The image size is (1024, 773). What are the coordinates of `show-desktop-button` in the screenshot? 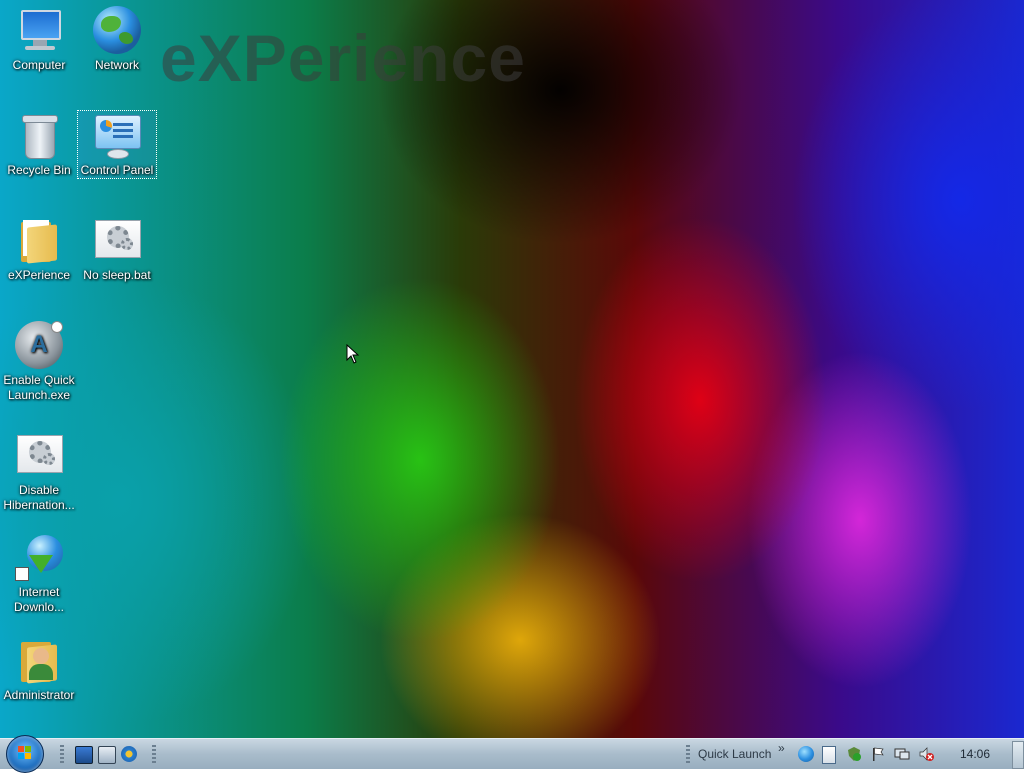 It's located at (1018, 755).